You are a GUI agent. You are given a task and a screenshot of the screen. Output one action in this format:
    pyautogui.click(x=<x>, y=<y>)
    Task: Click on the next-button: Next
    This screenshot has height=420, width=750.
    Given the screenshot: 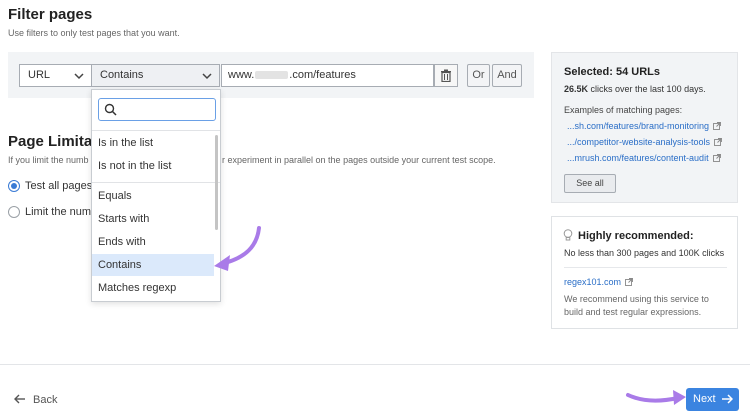 What is the action you would take?
    pyautogui.click(x=712, y=399)
    